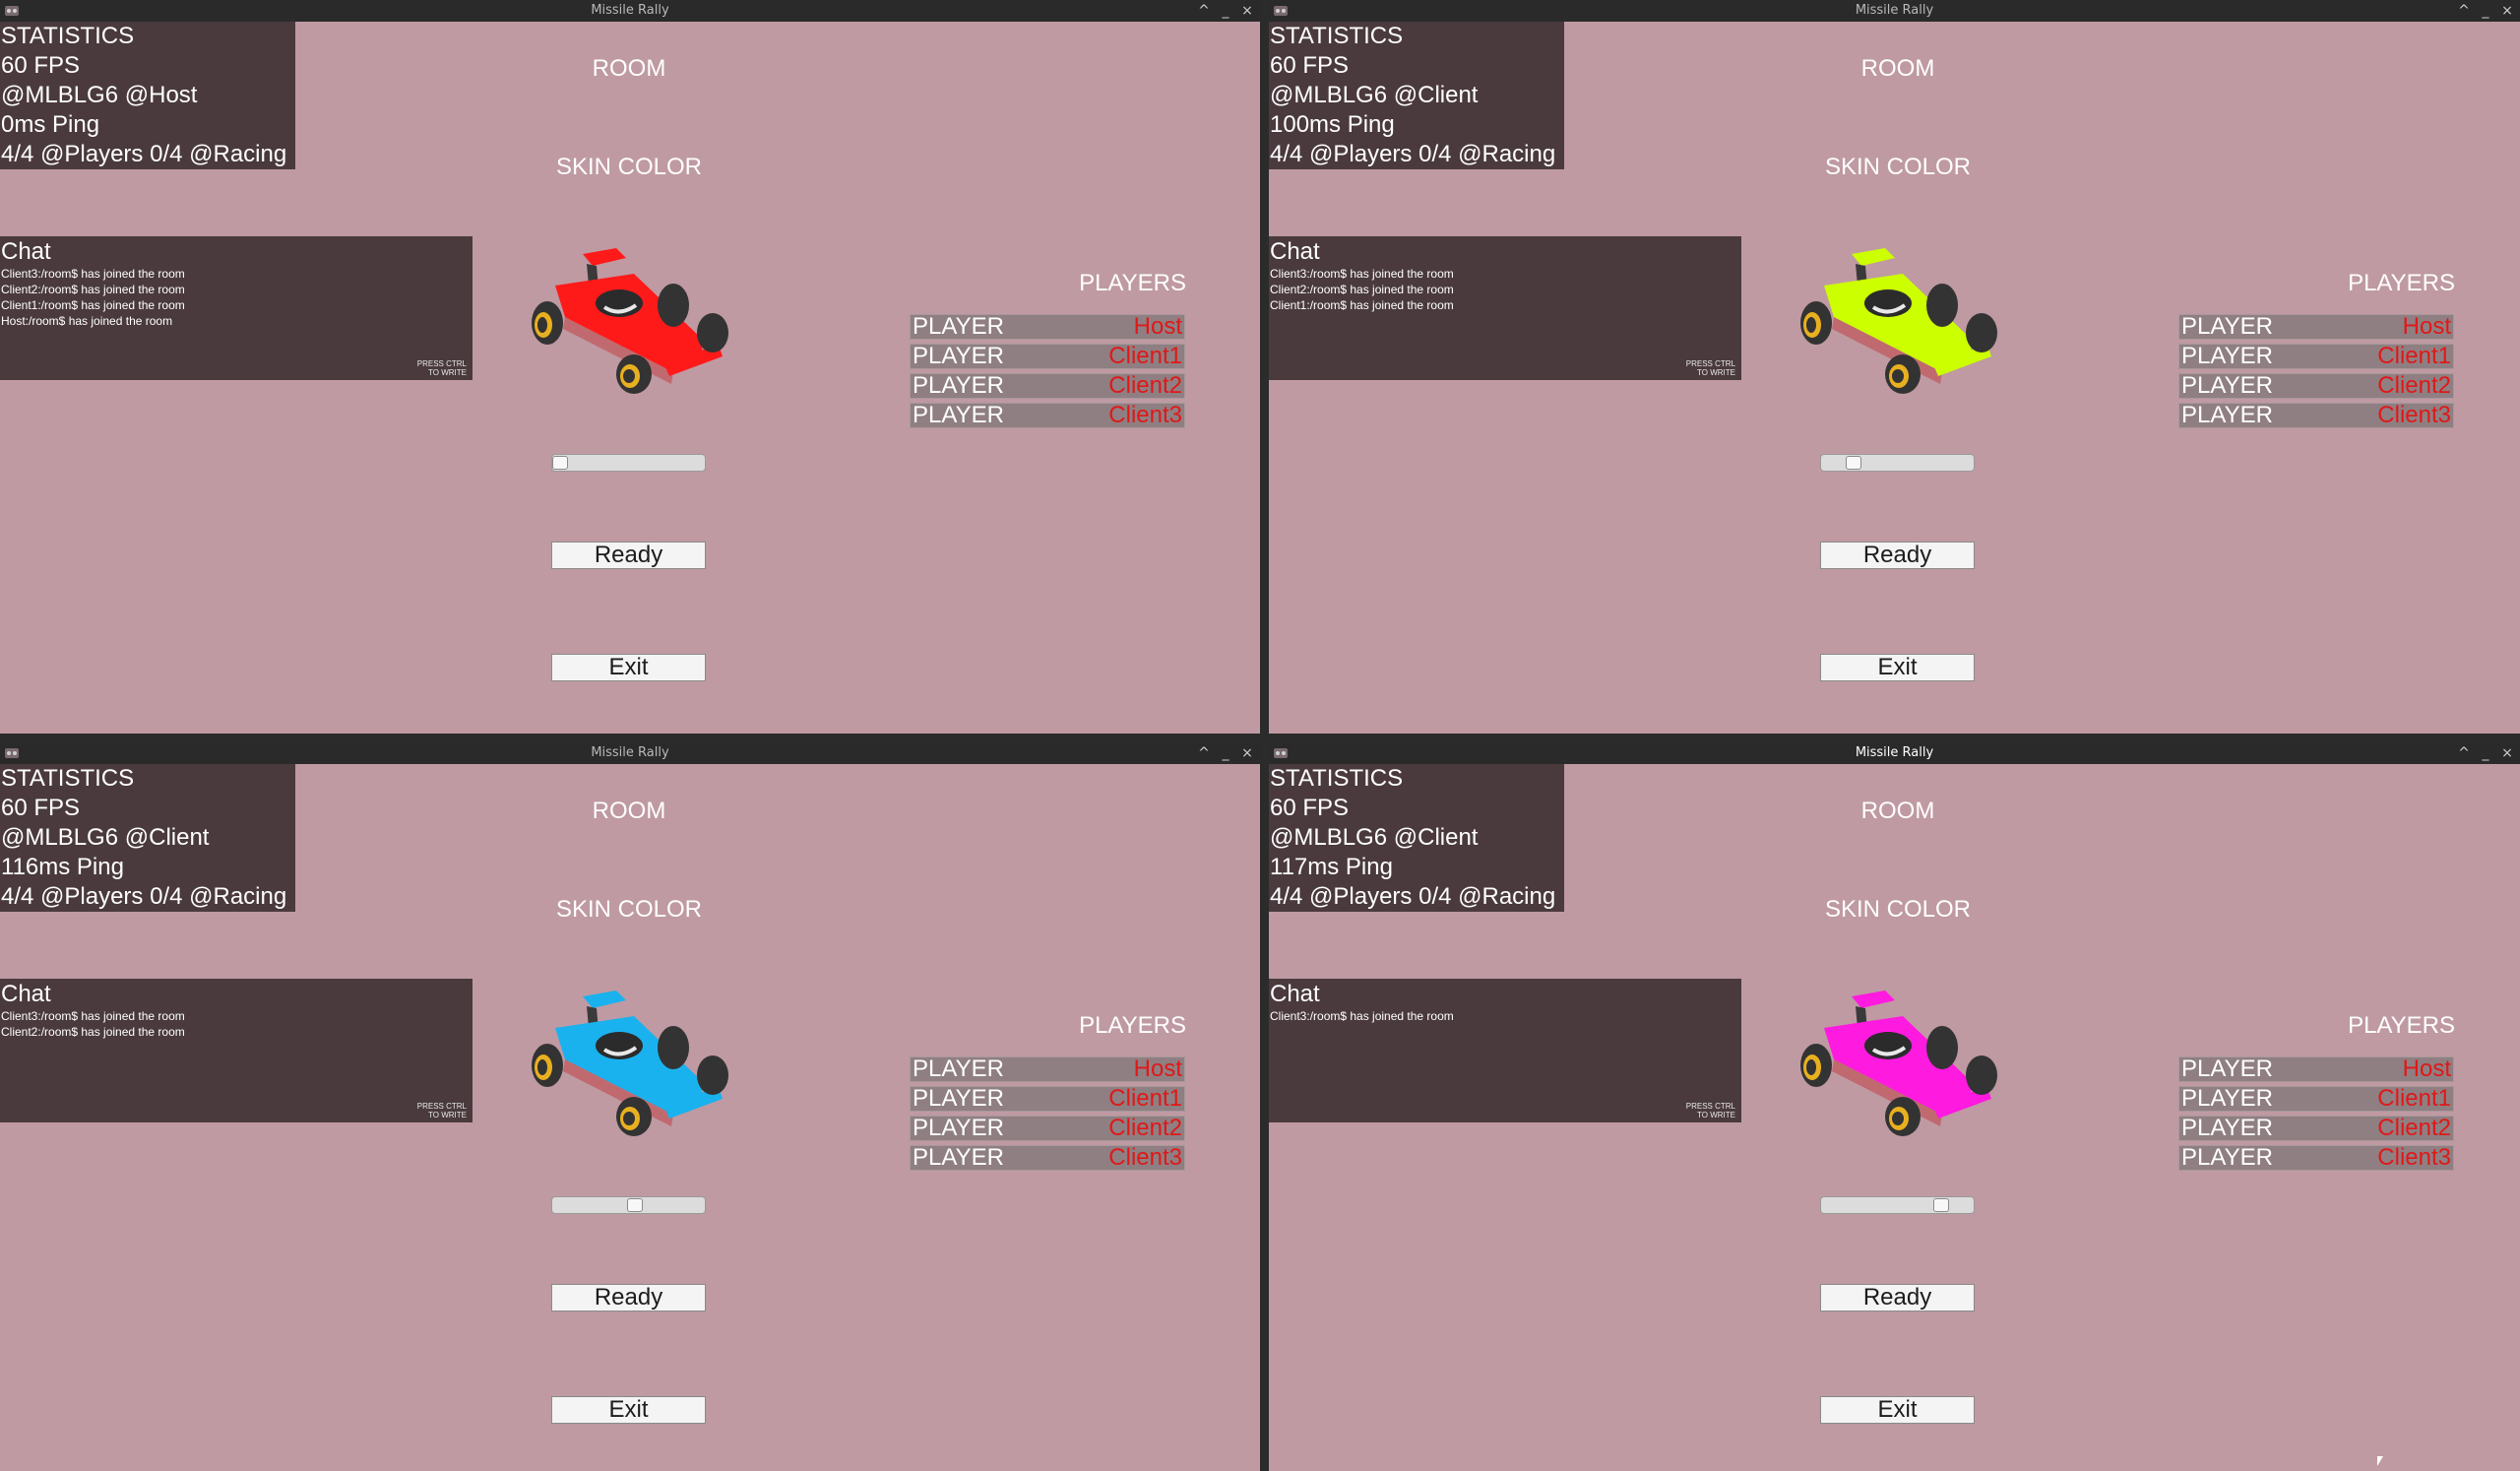 Image resolution: width=2520 pixels, height=1471 pixels. What do you see at coordinates (1145, 415) in the screenshot?
I see `player-name: Client3` at bounding box center [1145, 415].